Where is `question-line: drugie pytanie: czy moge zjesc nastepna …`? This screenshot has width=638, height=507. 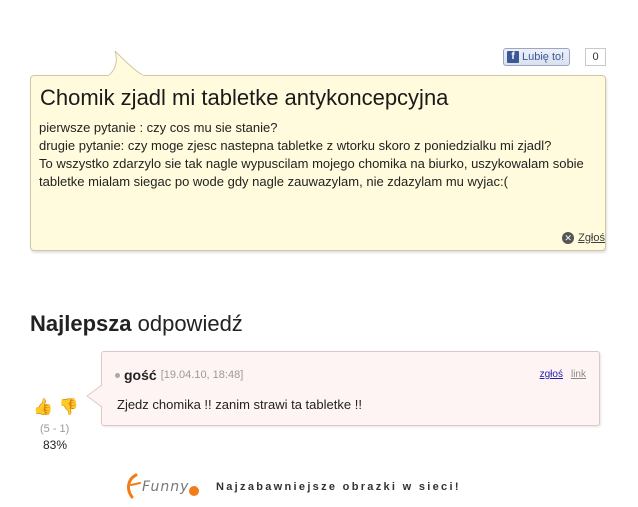
question-line: drugie pytanie: czy moge zjesc nastepna … is located at coordinates (295, 145).